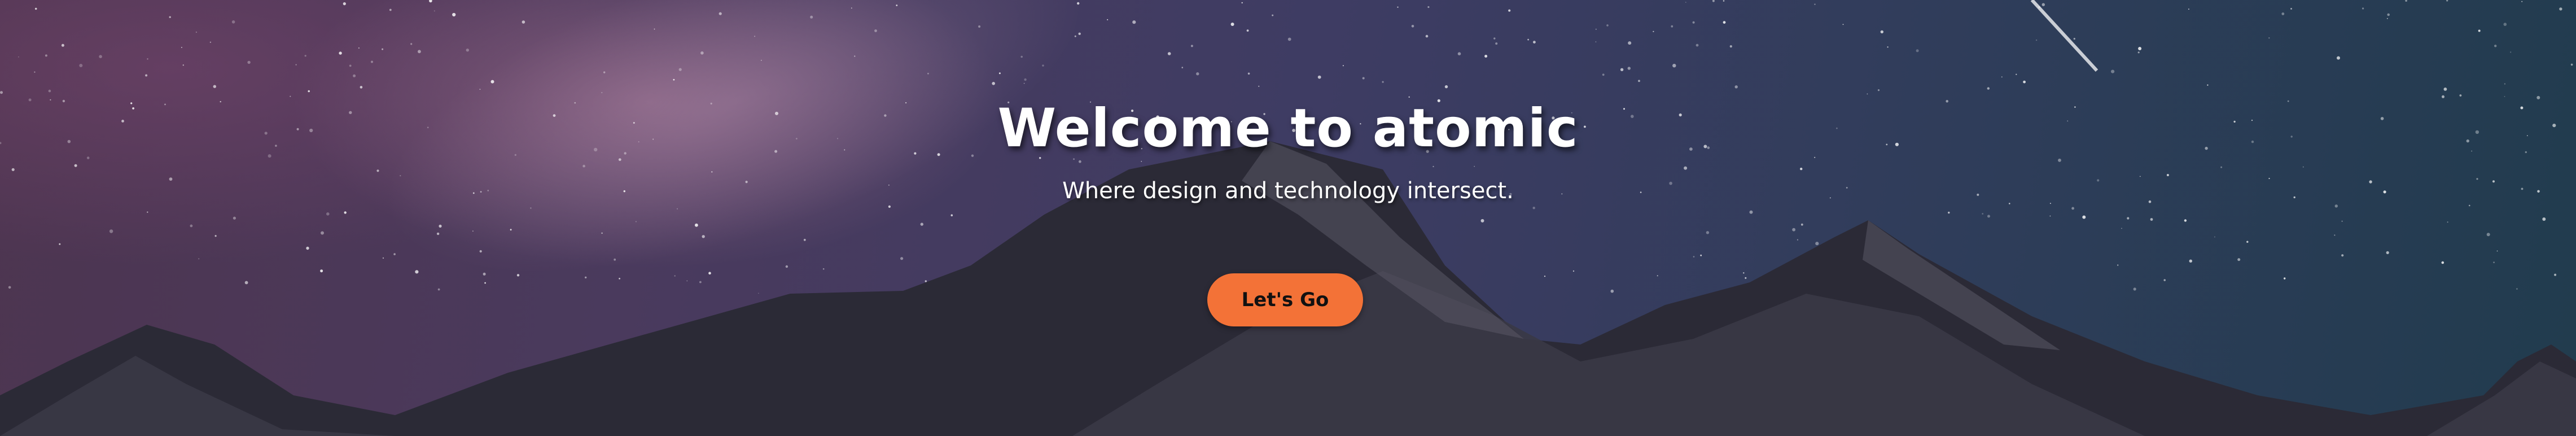 This screenshot has height=436, width=2576. I want to click on hero-subtitle: Where design and technology intersect., so click(1288, 191).